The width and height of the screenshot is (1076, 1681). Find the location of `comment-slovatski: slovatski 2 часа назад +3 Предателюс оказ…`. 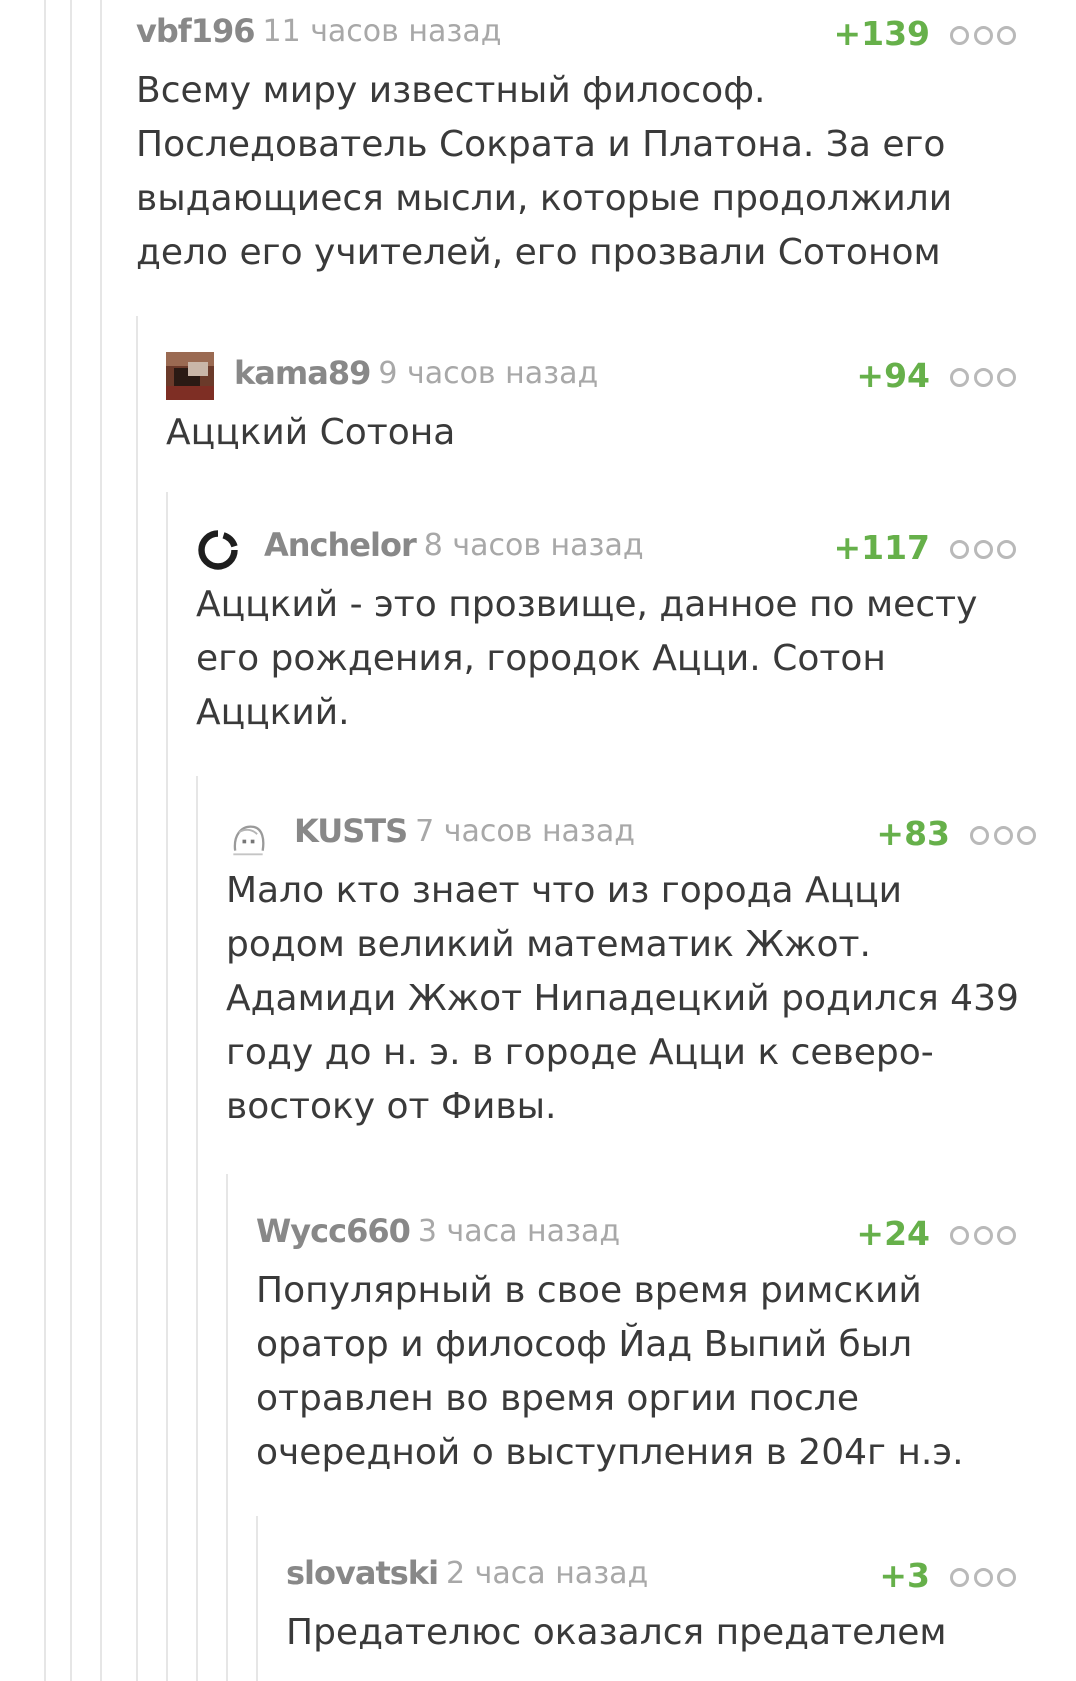

comment-slovatski: slovatski 2 часа назад +3 Предателюс оказ… is located at coordinates (651, 1607).